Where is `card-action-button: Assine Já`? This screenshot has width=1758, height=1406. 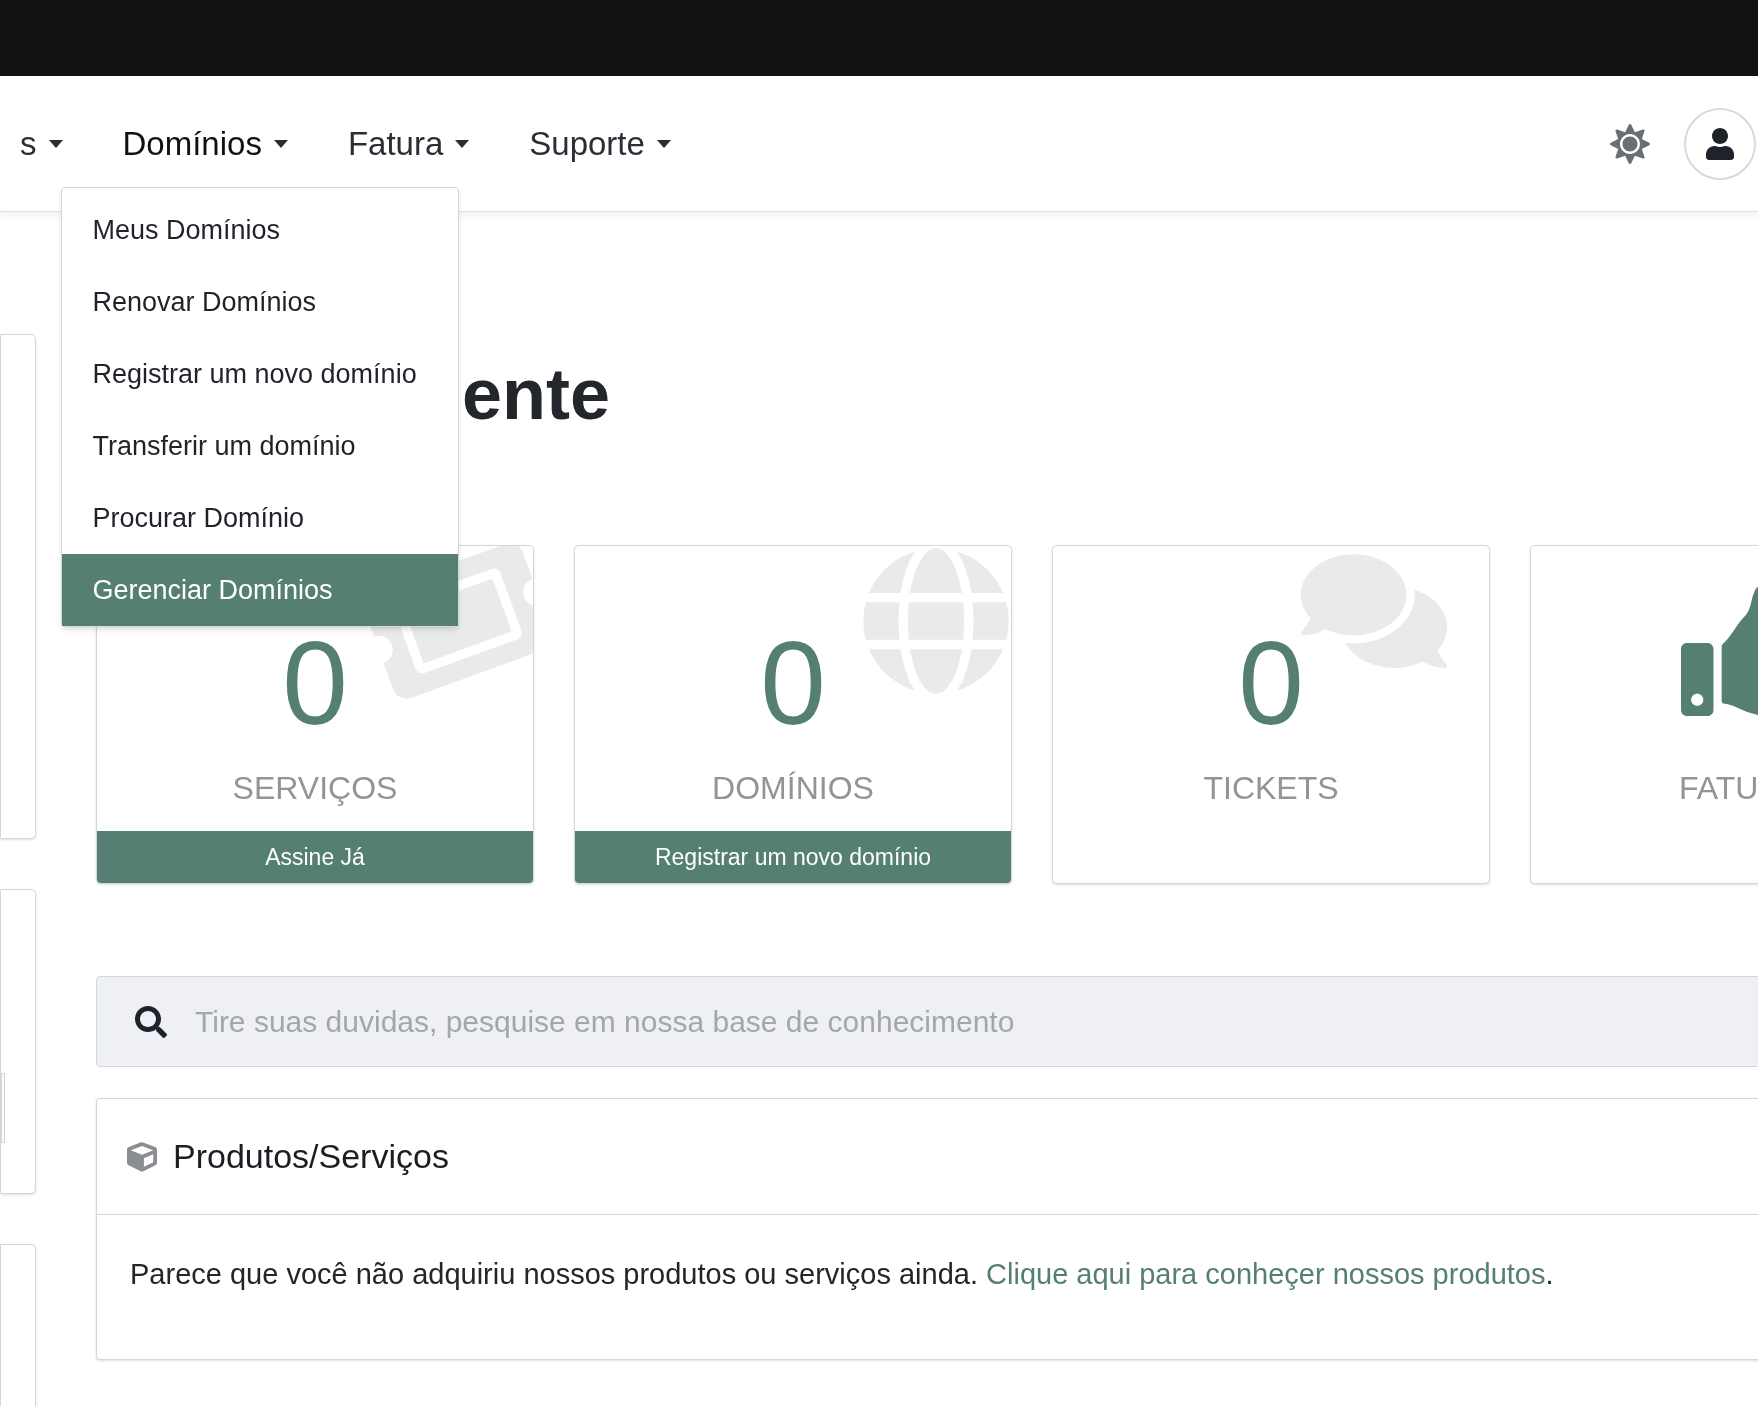 card-action-button: Assine Já is located at coordinates (315, 857).